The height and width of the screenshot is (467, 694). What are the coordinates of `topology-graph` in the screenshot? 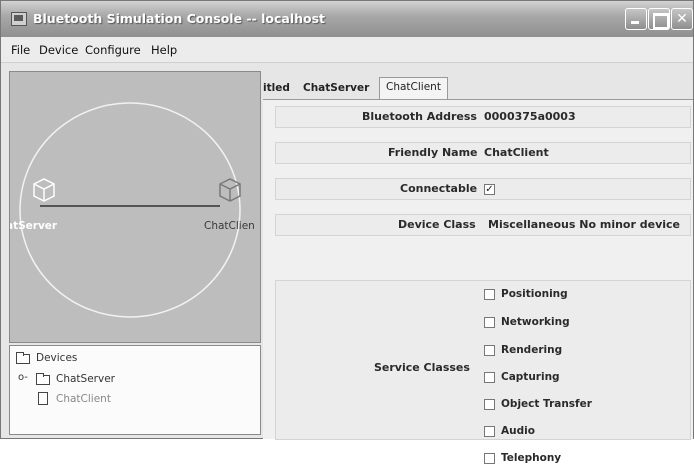 It's located at (130, 210).